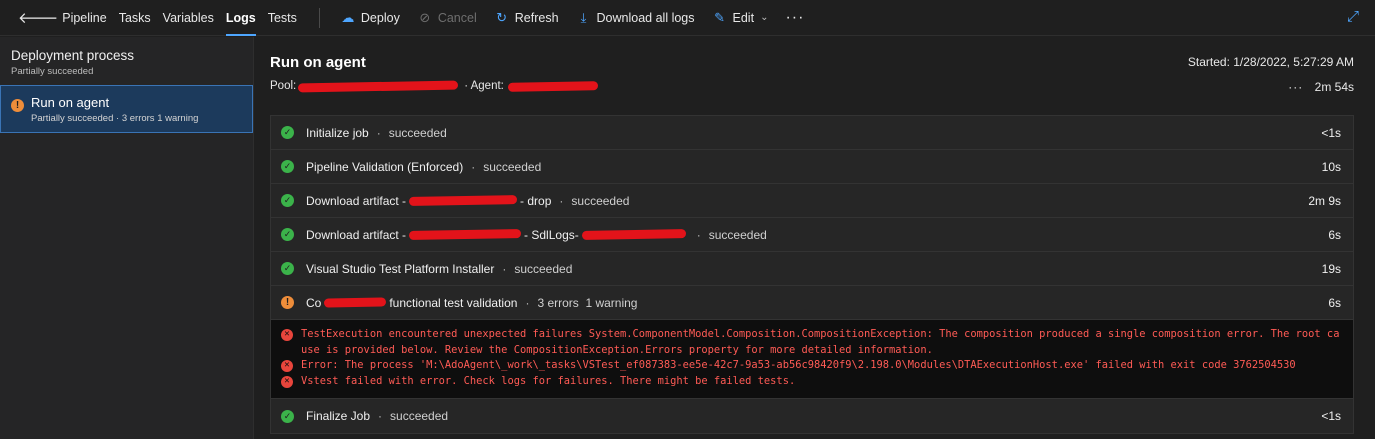  I want to click on pool-agent-line: Pool: · Agent:, so click(434, 86).